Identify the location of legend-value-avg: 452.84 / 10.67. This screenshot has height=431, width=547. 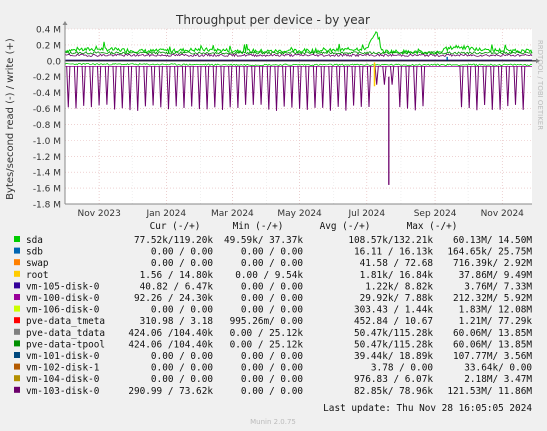
(393, 321).